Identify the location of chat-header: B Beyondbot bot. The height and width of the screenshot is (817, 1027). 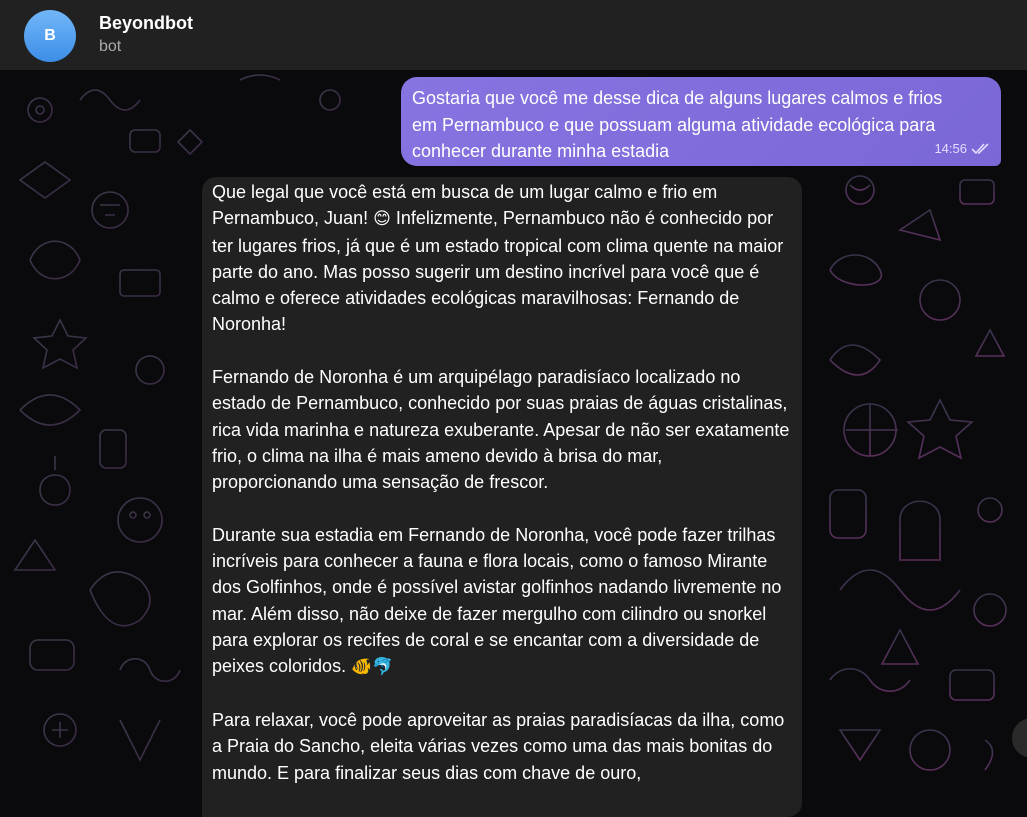
(513, 35).